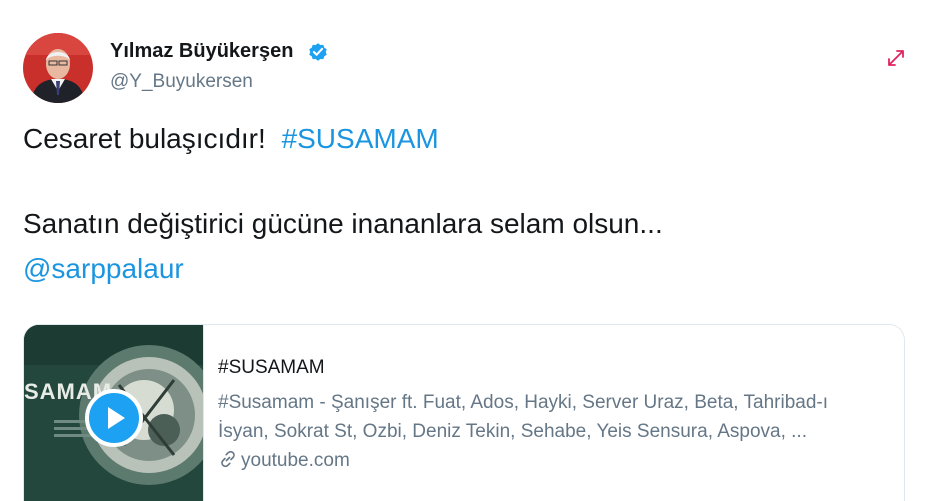 The image size is (949, 501). I want to click on play-icon, so click(116, 418).